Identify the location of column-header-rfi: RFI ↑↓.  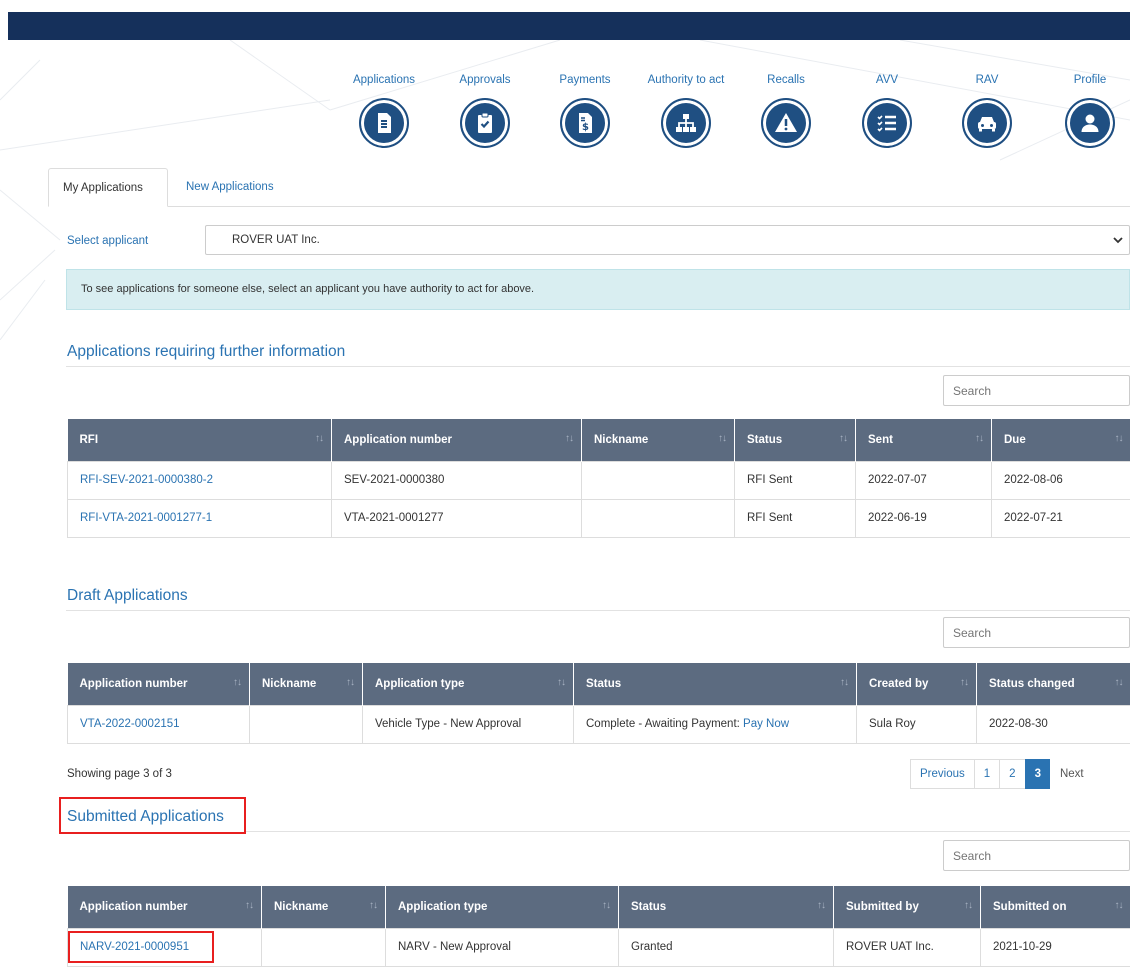
(199, 440).